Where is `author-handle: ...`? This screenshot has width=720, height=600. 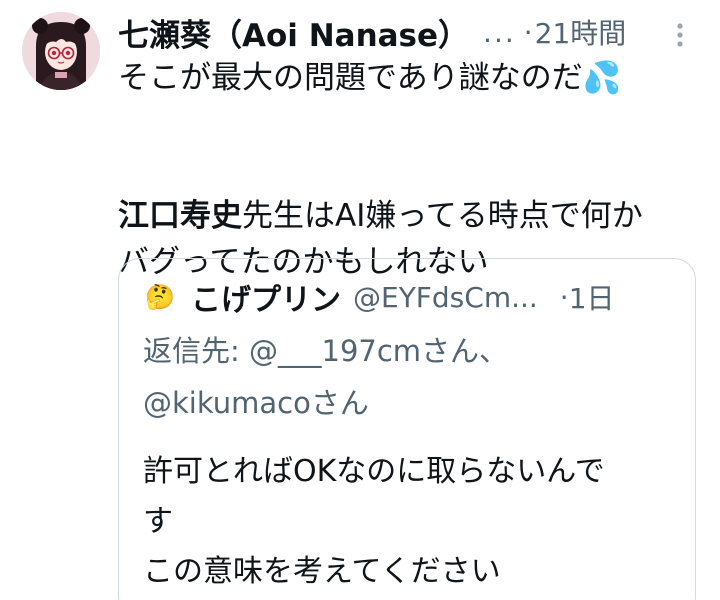
author-handle: ... is located at coordinates (499, 32).